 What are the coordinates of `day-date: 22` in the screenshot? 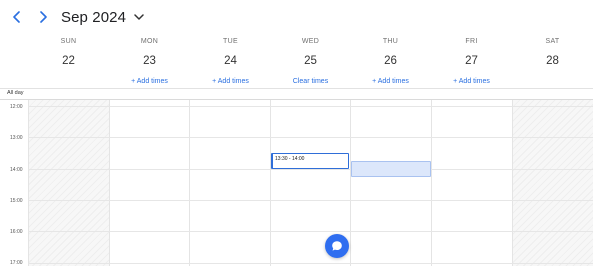 It's located at (68, 61).